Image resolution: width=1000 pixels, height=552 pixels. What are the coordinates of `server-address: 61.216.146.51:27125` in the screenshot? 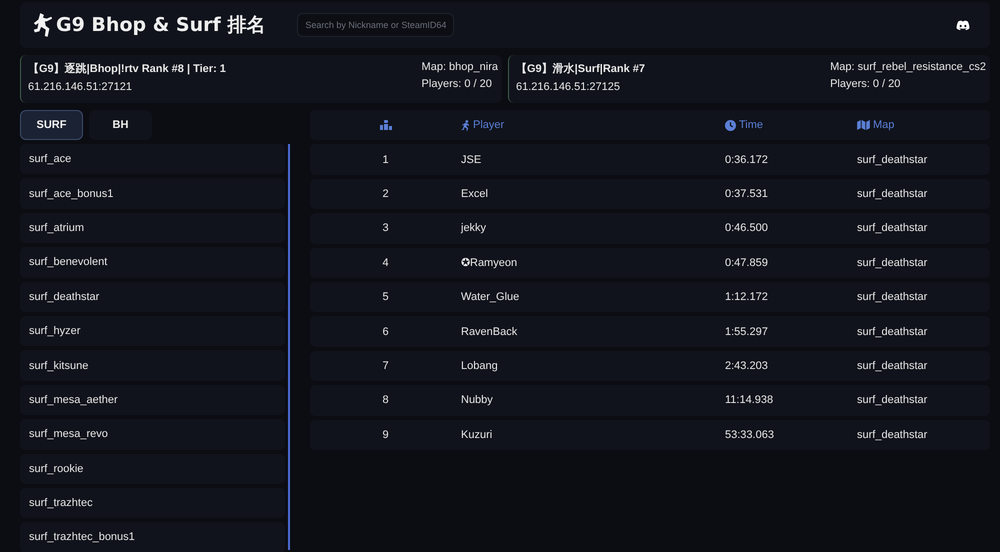 It's located at (568, 87).